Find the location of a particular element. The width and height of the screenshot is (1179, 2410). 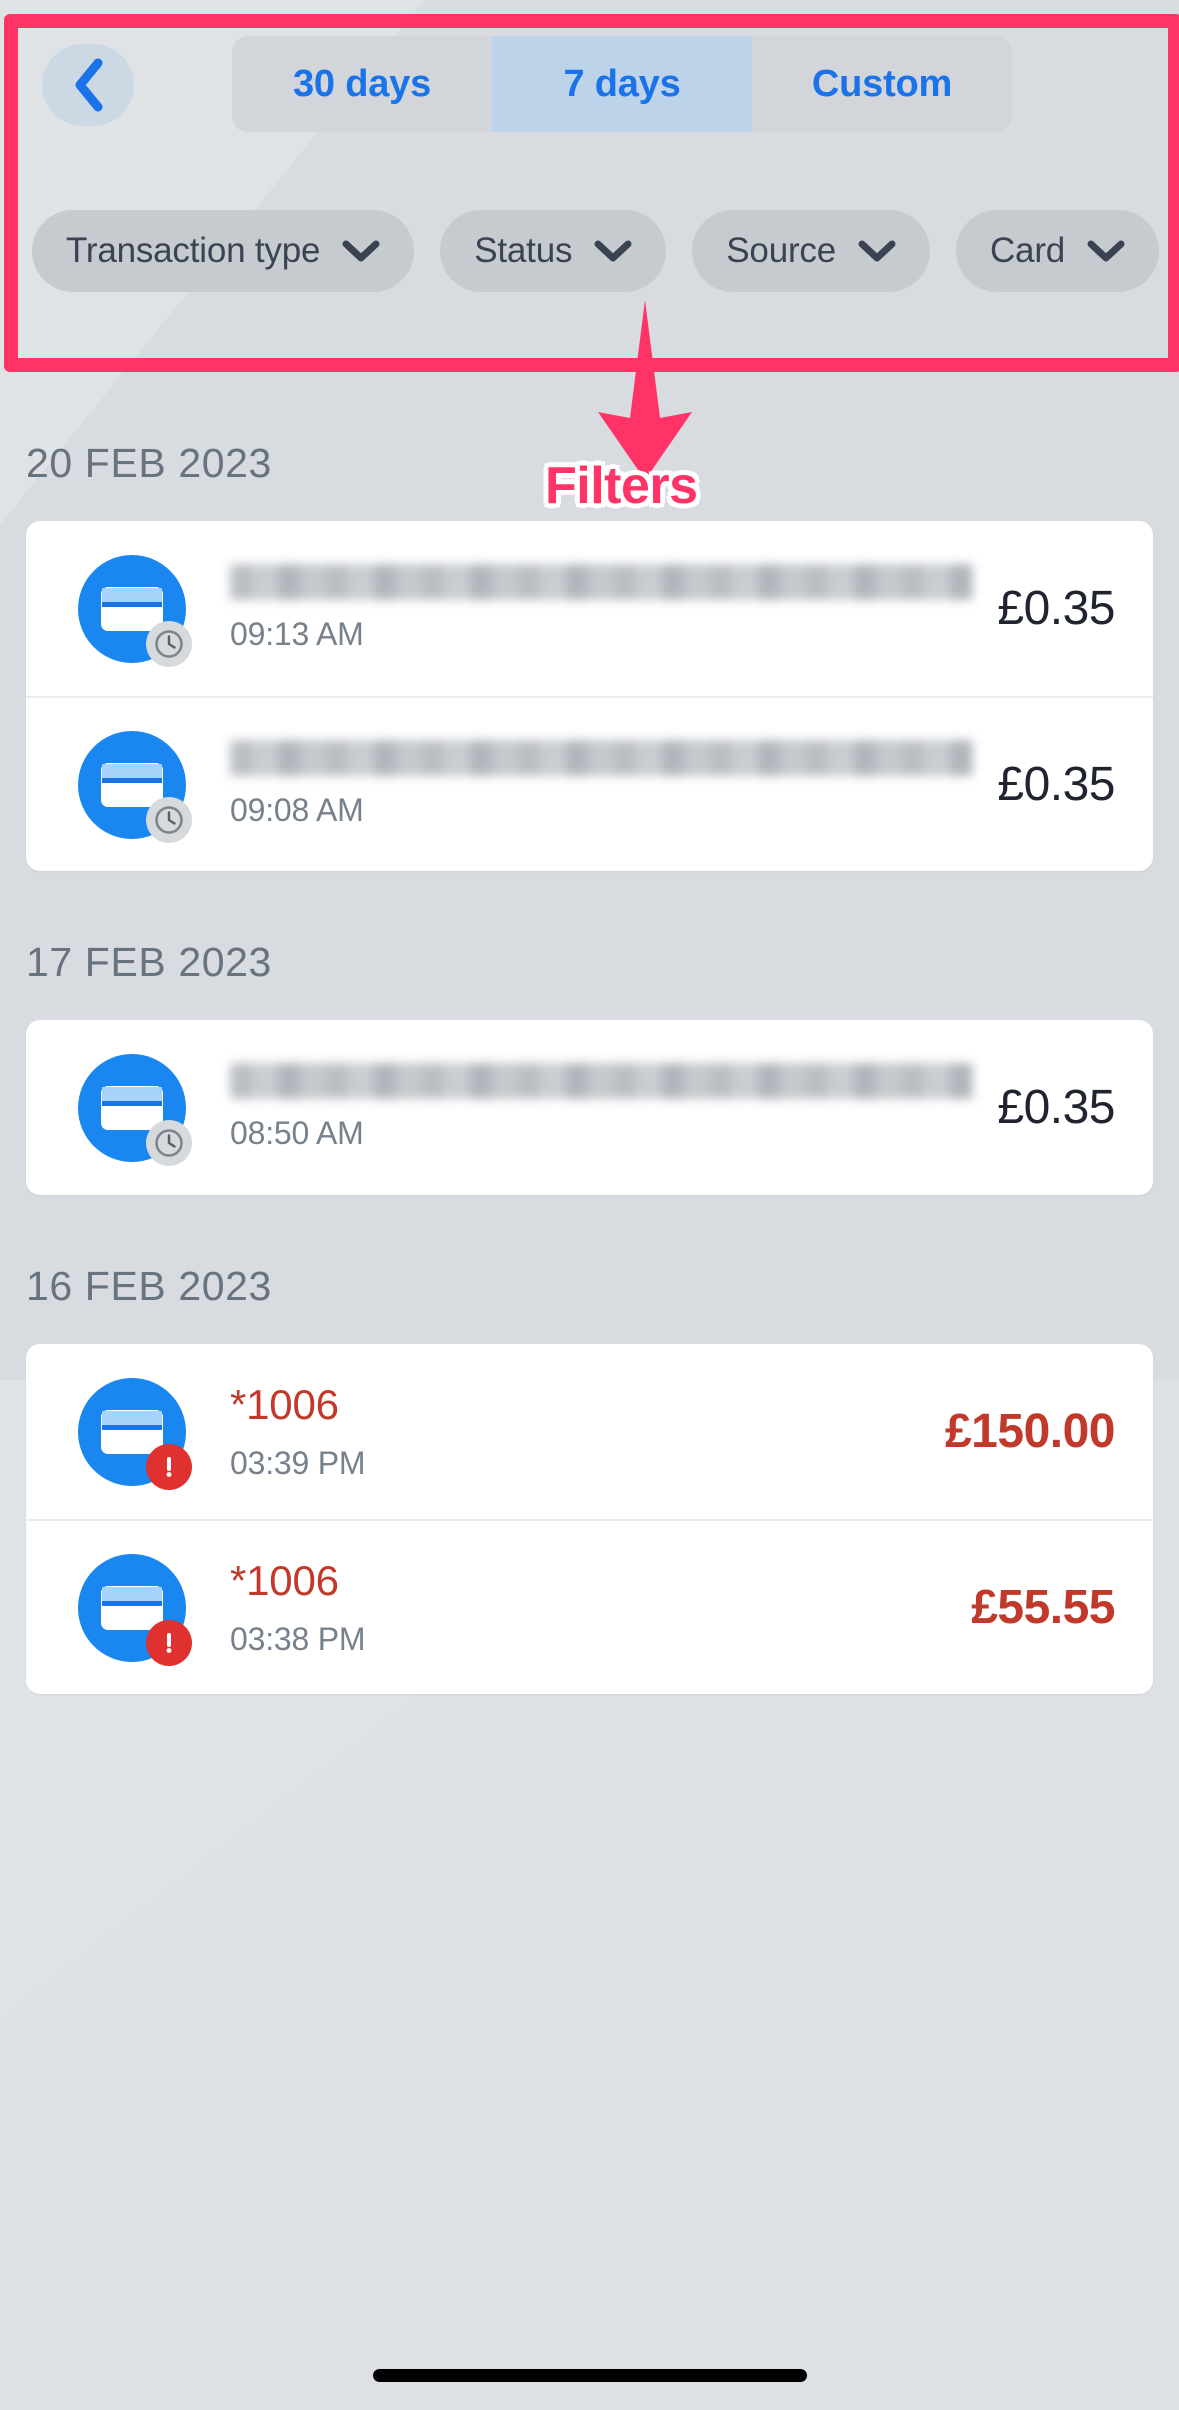

filter-chip-label: Source is located at coordinates (781, 250).